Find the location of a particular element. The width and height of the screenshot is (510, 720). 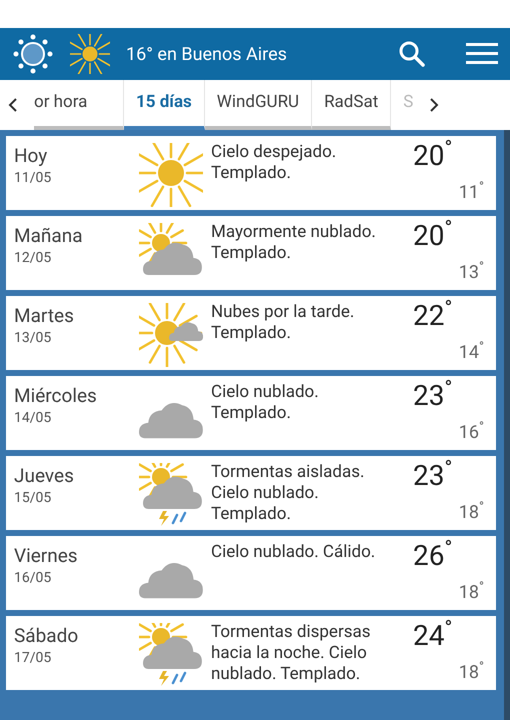

day-name: Viernes is located at coordinates (46, 556).